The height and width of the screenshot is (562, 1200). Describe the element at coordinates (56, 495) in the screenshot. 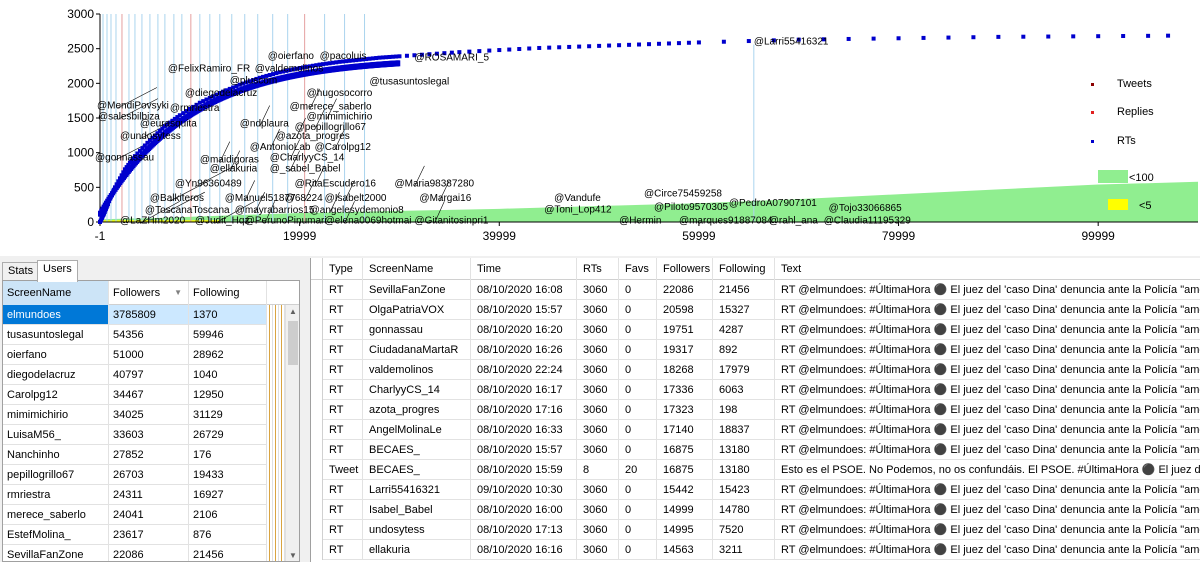

I see `cell-screenname: rmriestra` at that location.